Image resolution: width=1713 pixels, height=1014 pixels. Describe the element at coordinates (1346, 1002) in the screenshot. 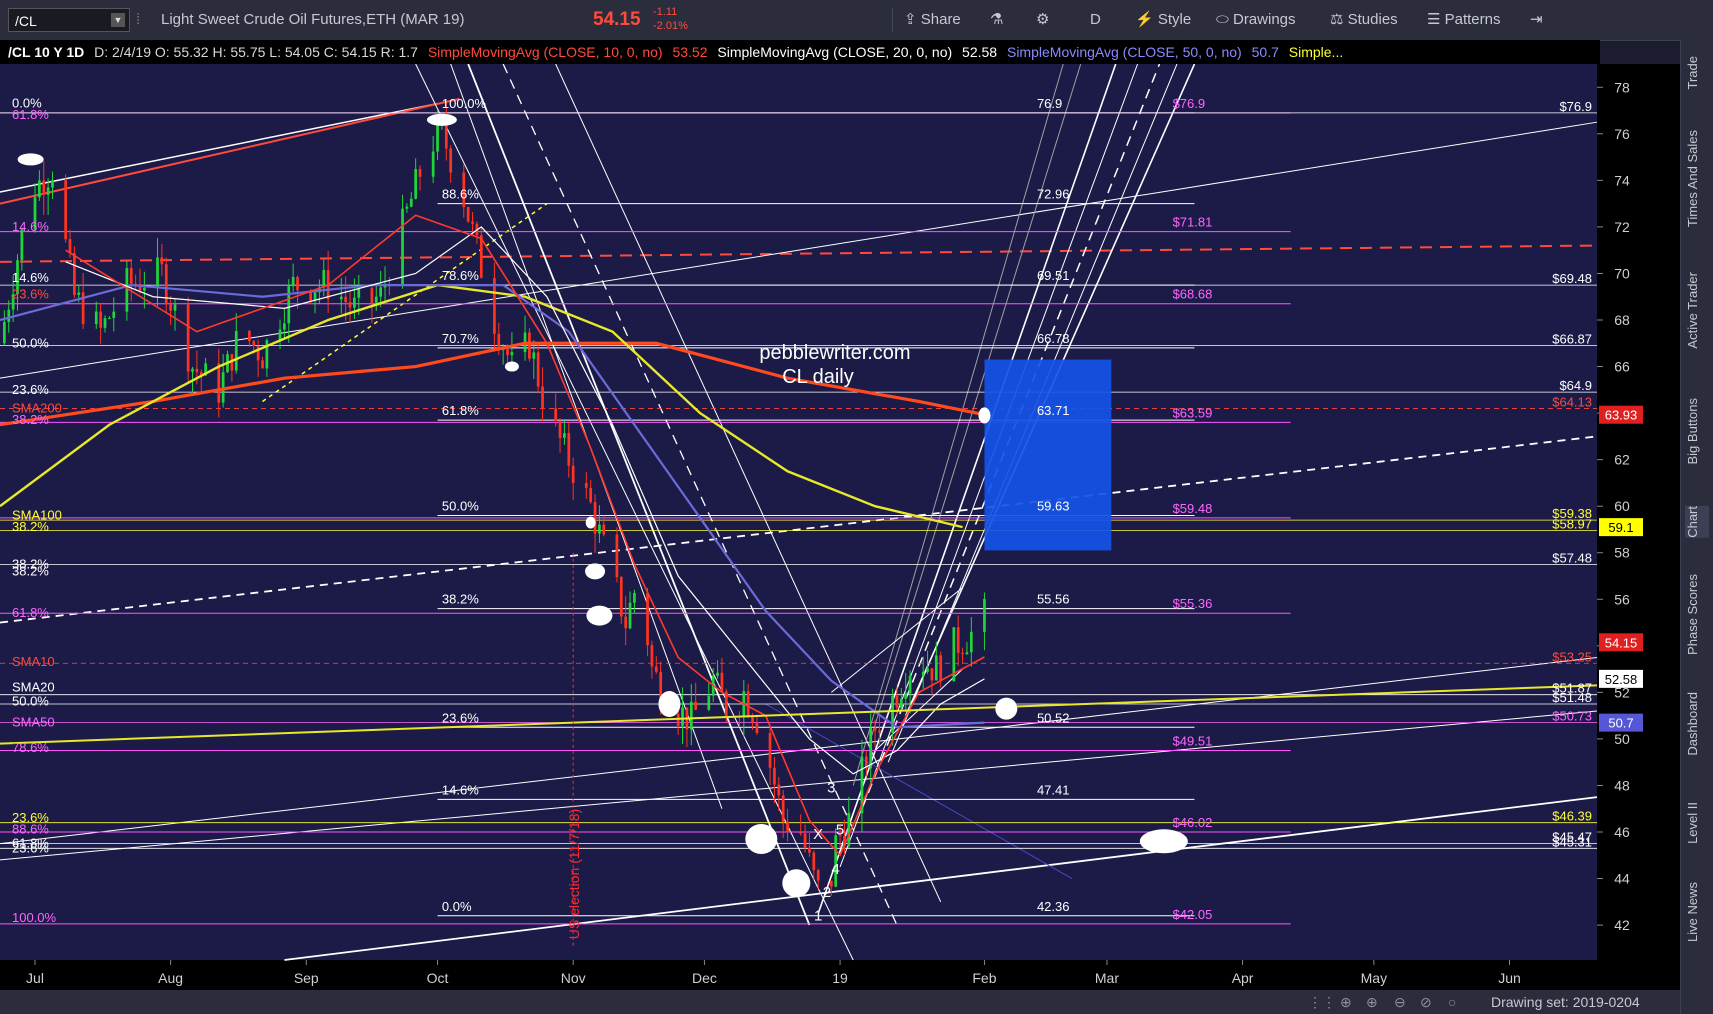

I see `zoom-in-icon: ⊕` at that location.